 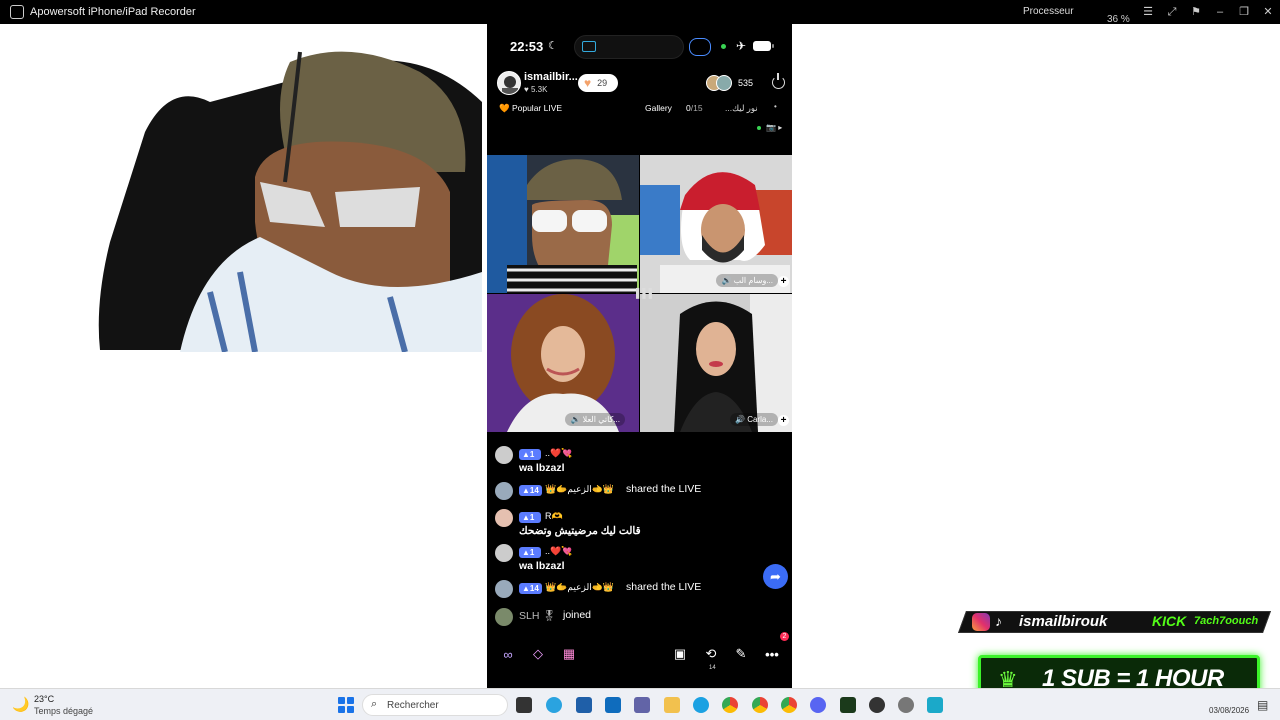 I want to click on social-overlay: ♪ ismailbirouk KICK 7ach7oouch, so click(x=1114, y=622).